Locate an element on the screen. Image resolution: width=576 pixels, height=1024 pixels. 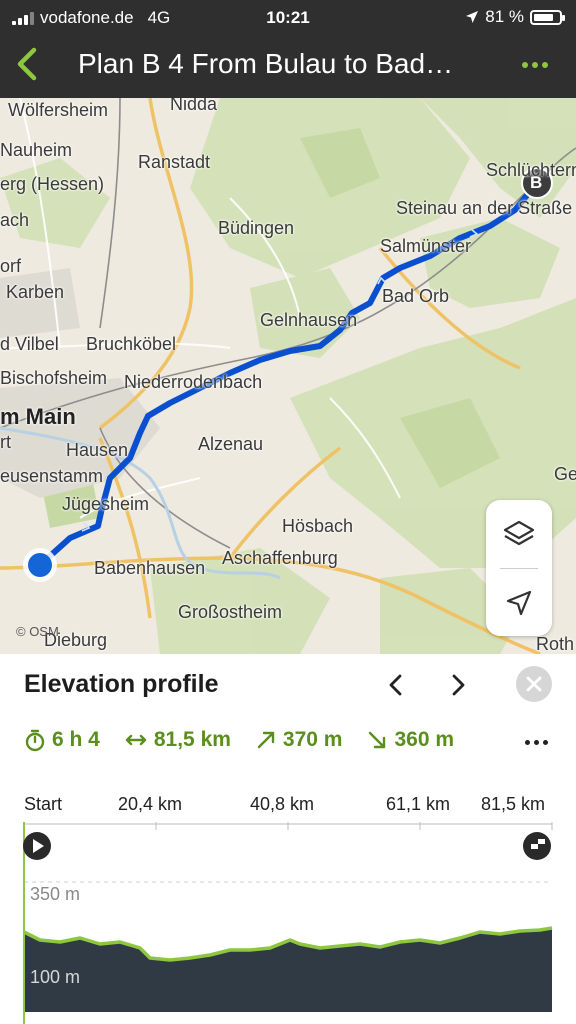
place-label: Ranstadt is located at coordinates (174, 162).